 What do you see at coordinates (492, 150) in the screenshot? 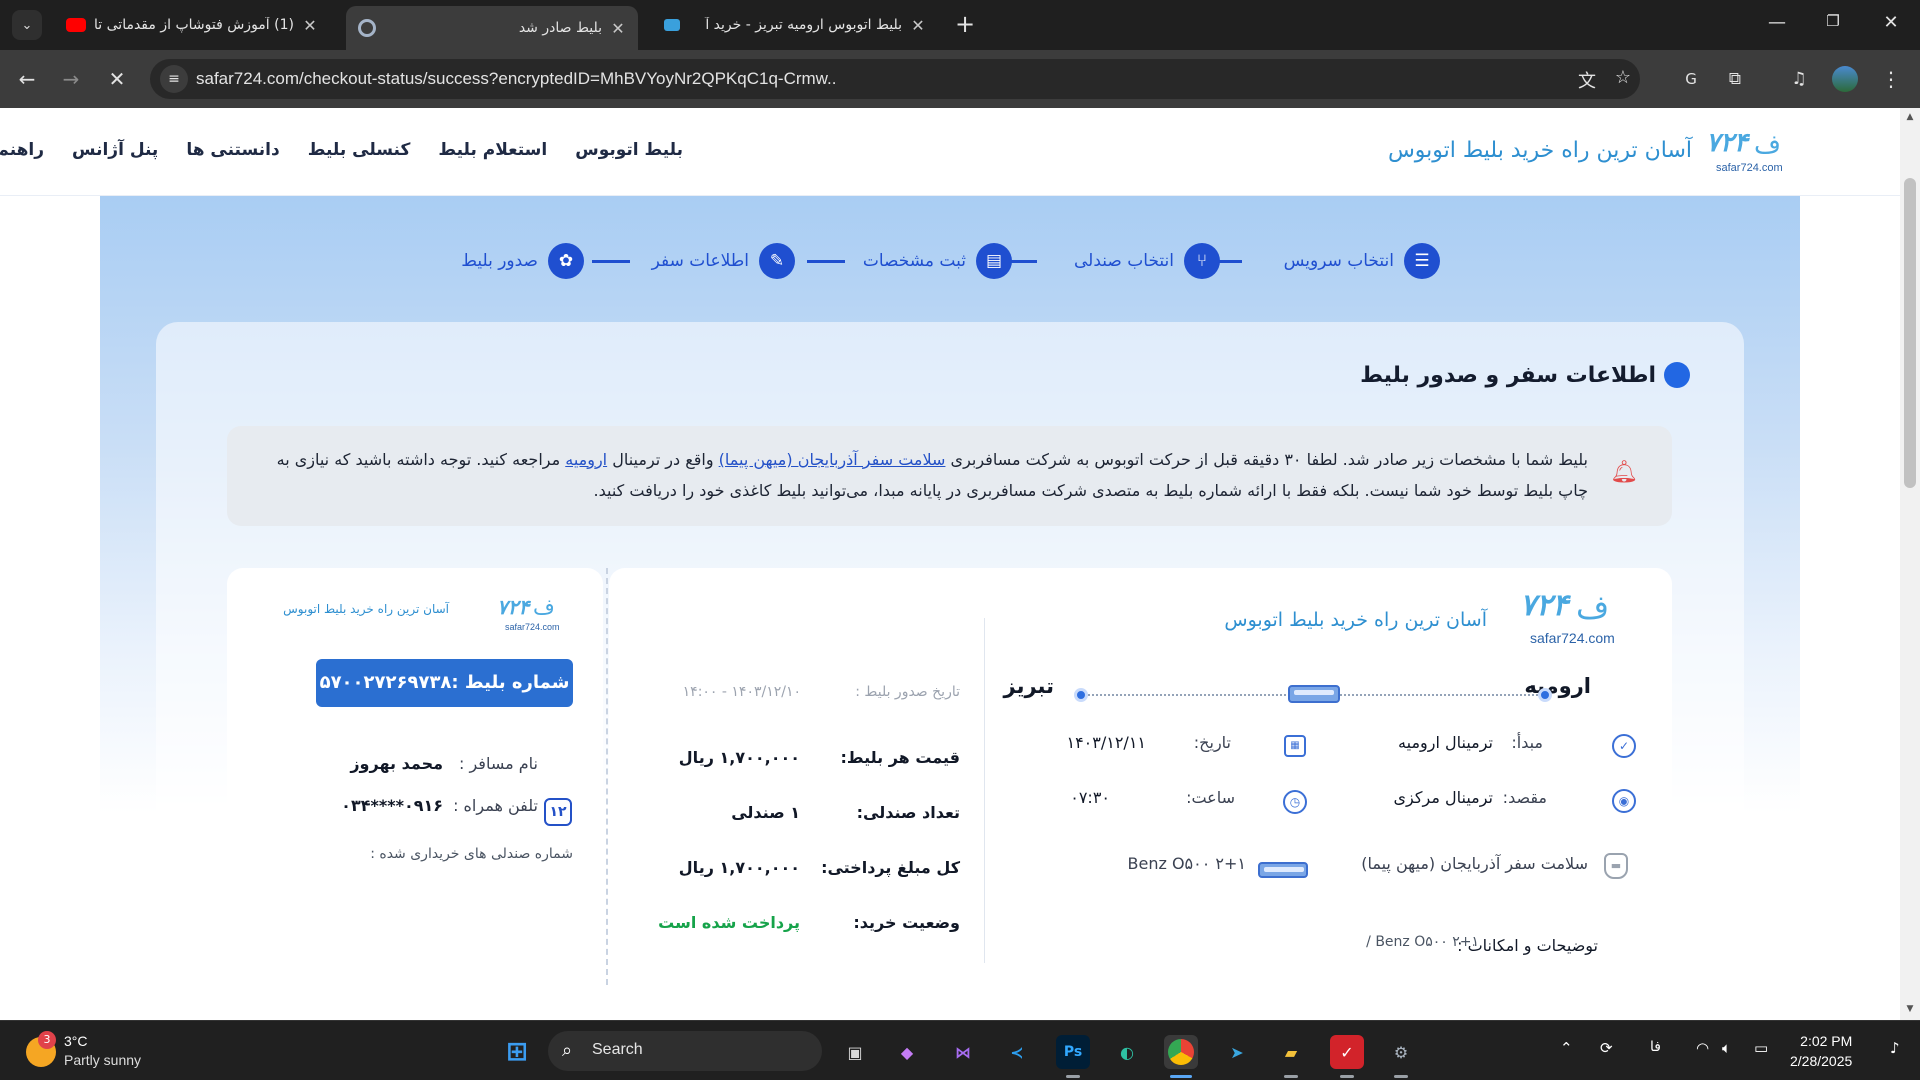
I see `nav-ticket-inquiry: استعلام بلیط` at bounding box center [492, 150].